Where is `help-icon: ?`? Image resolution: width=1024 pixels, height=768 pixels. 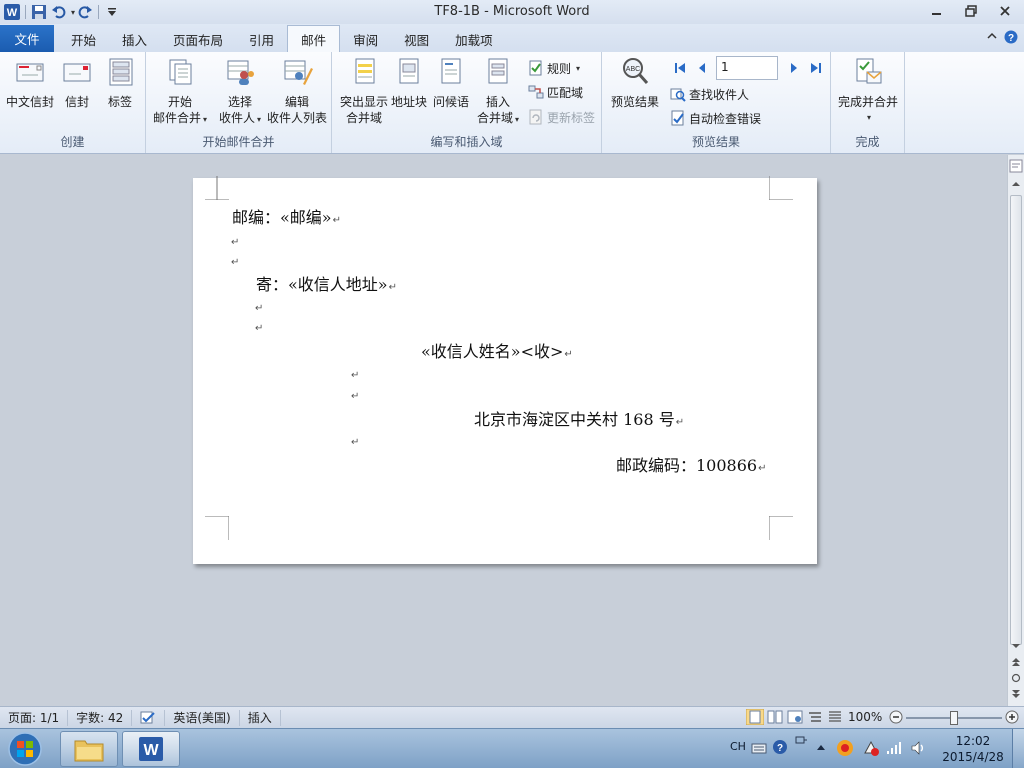
help-icon: ? is located at coordinates (1011, 38).